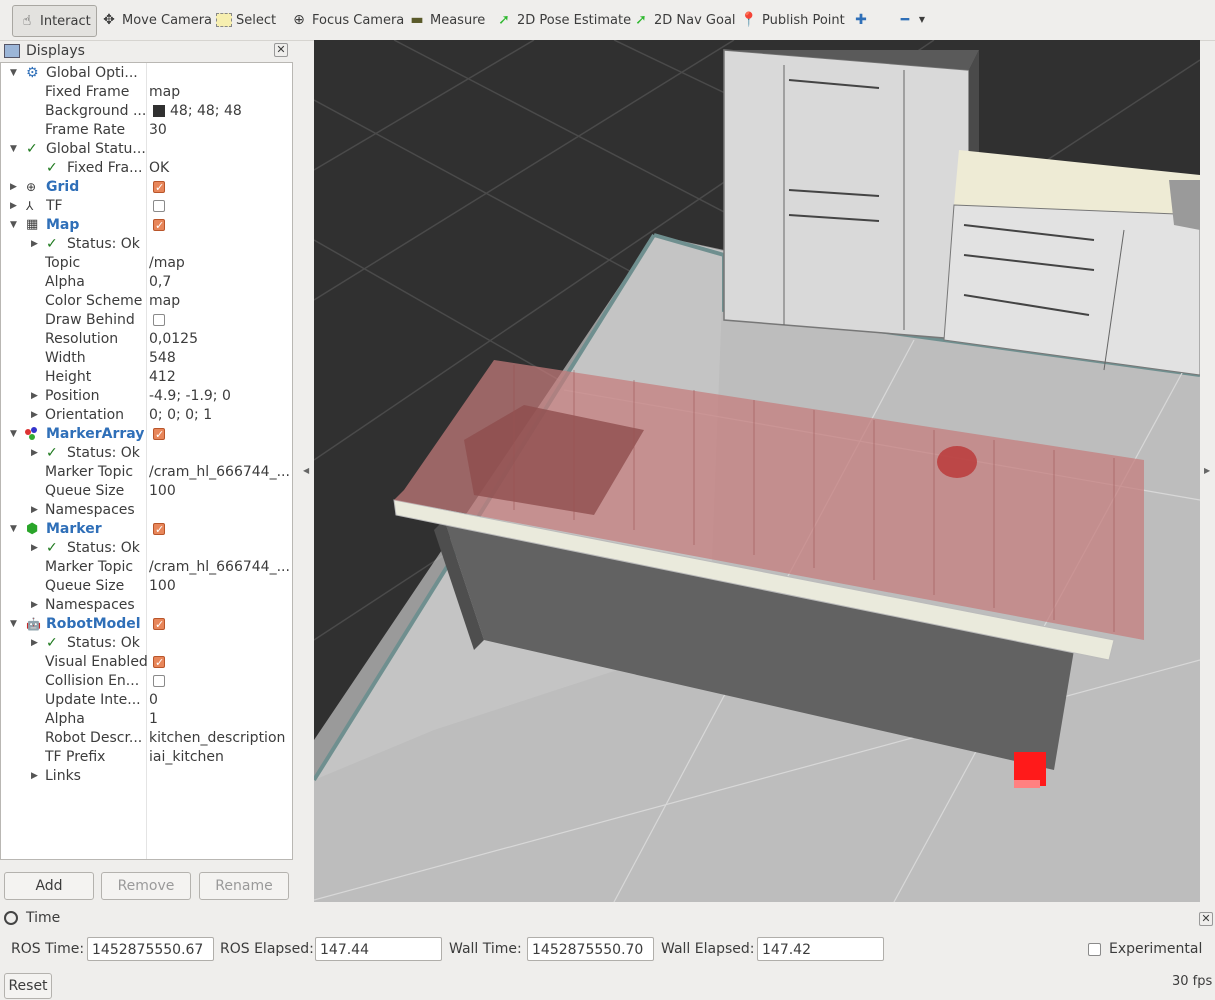  I want to click on tree-row-marker-array: ▼ MarkerArray, so click(146, 434).